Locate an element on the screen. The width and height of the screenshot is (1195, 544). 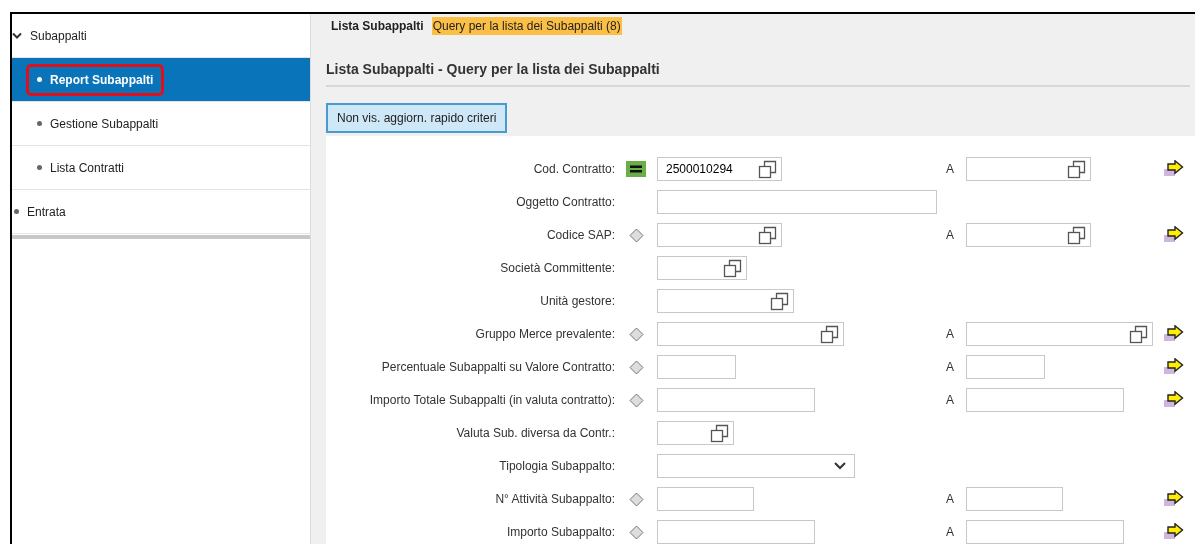
item-label: Lista Contratti is located at coordinates (81, 167).